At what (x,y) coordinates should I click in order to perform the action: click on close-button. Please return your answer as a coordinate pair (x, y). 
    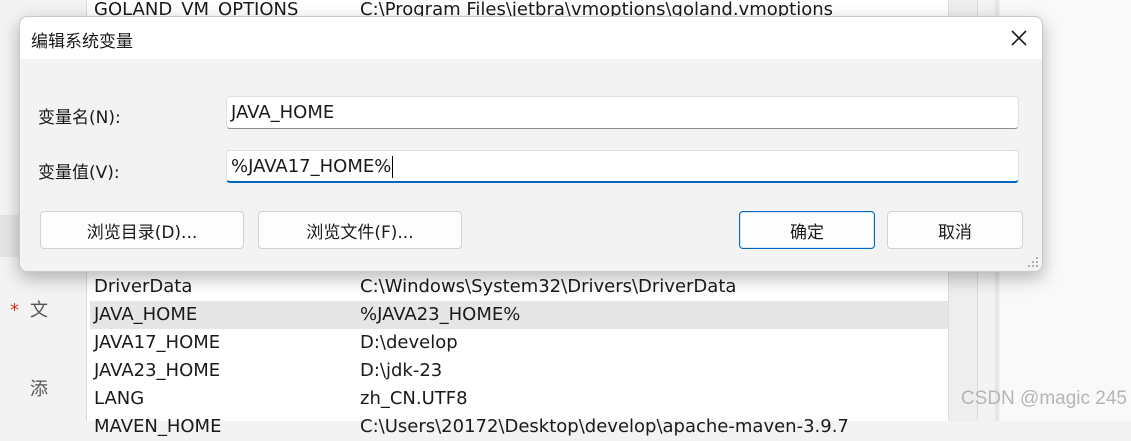
    Looking at the image, I should click on (1019, 38).